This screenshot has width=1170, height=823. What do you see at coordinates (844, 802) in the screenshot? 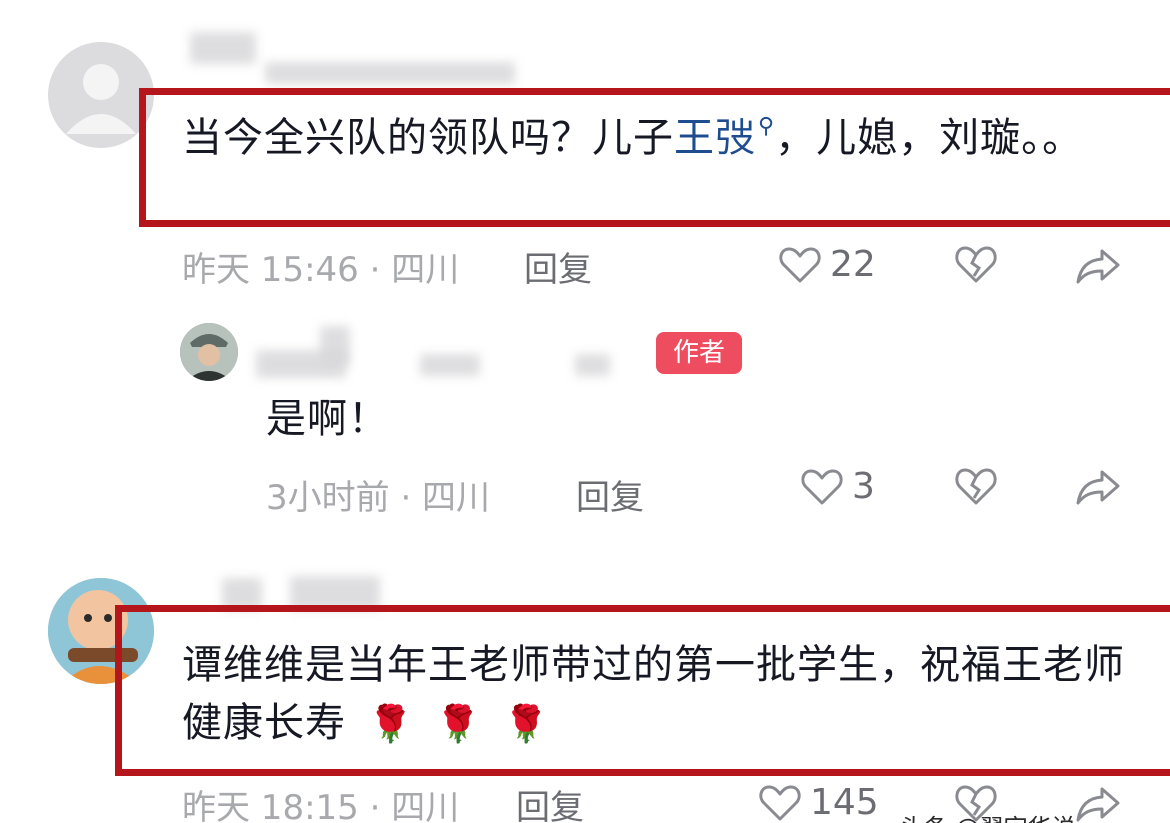
I see `like-count: 145` at bounding box center [844, 802].